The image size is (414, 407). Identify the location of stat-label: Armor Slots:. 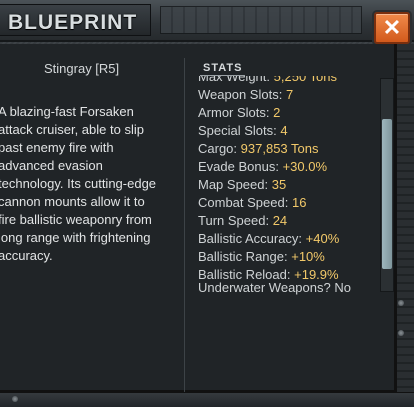
(234, 112).